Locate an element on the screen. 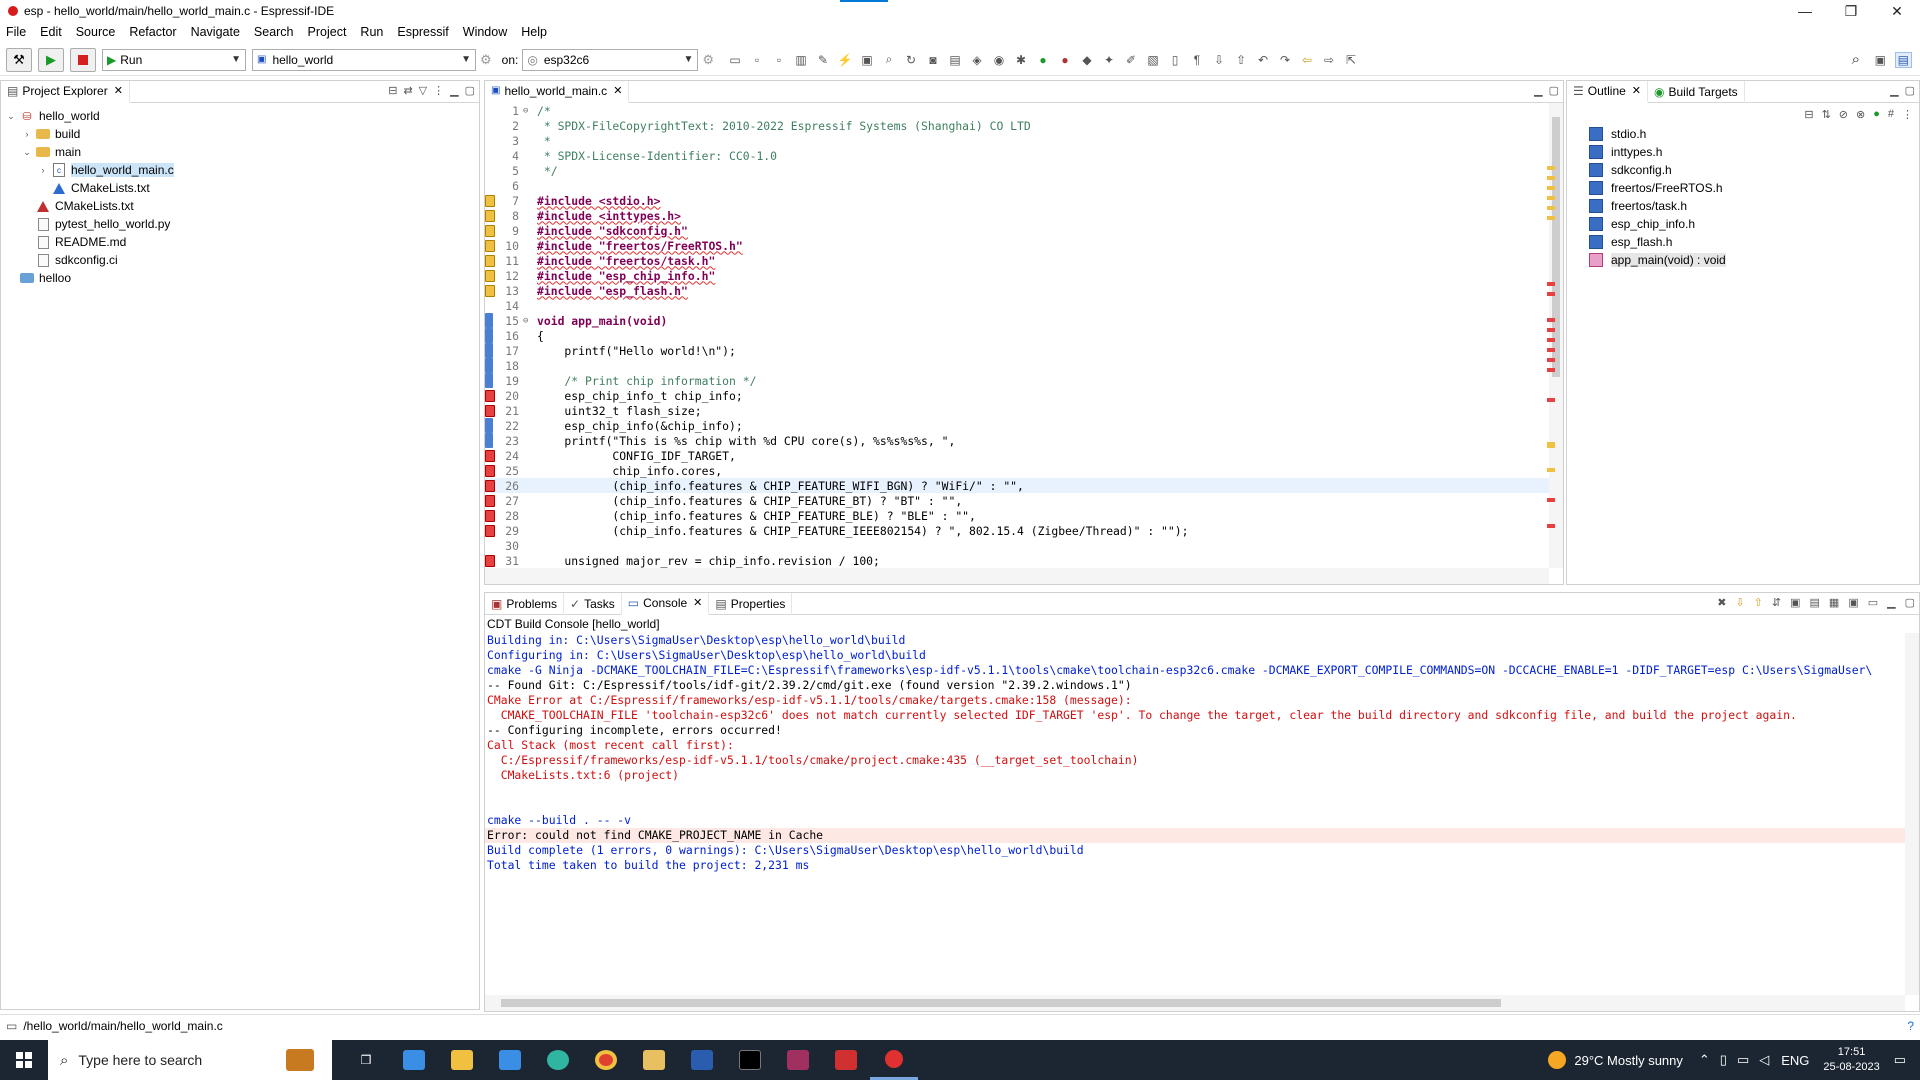  search-file-icon: ⌕ is located at coordinates (889, 59).